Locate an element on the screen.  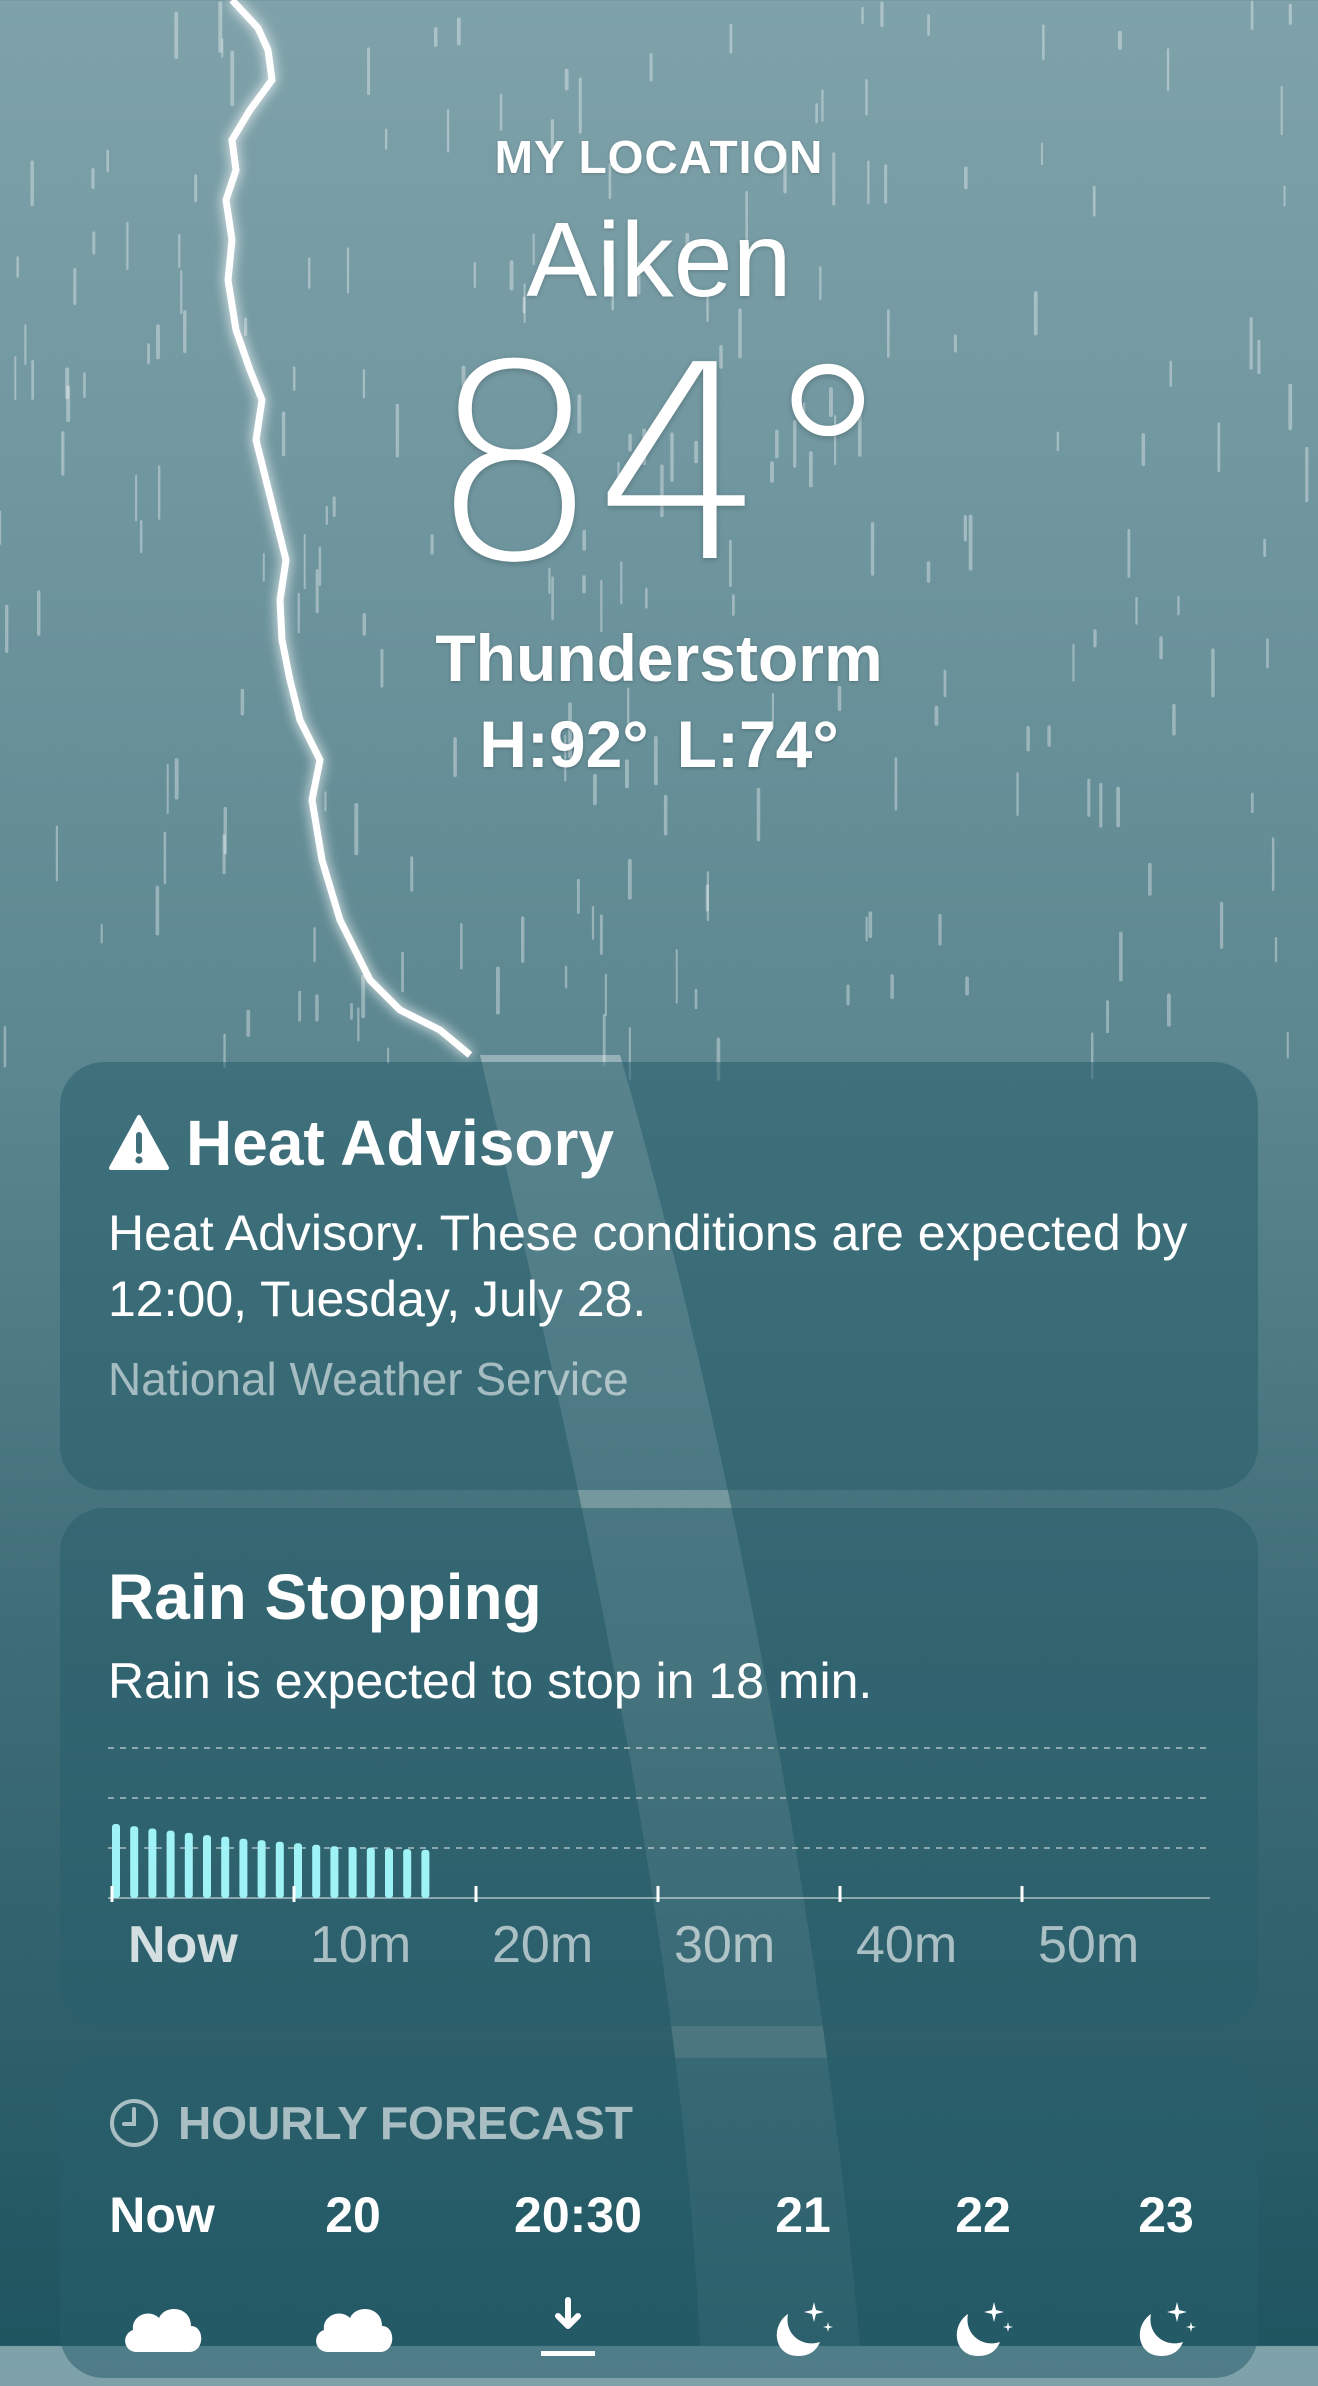
hour-time: 21 is located at coordinates (803, 2215).